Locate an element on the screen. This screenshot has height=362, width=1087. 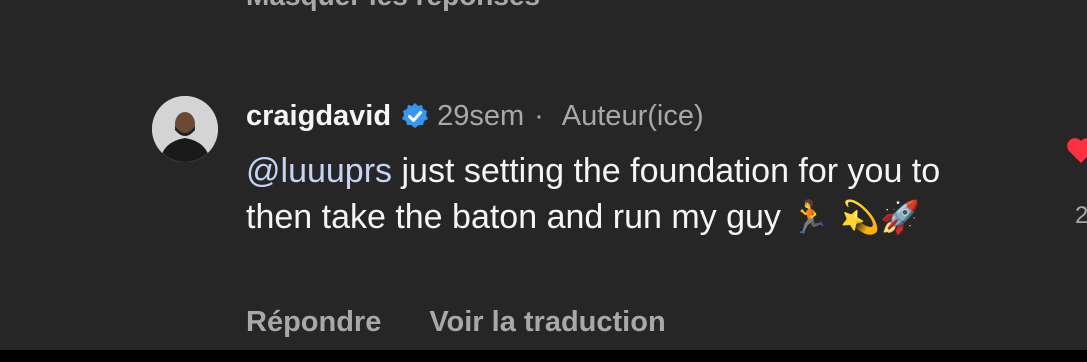
comment-time: 29sem is located at coordinates (481, 115).